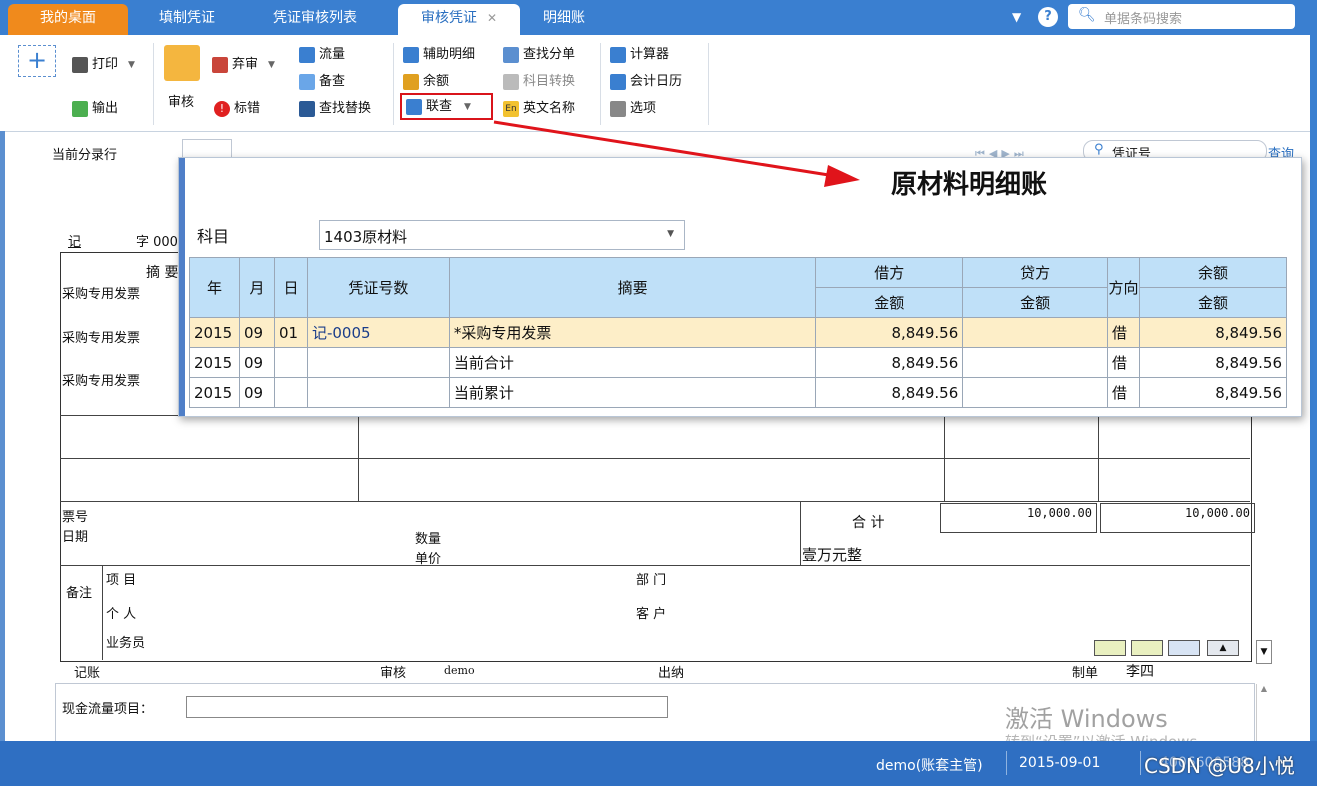 This screenshot has height=786, width=1317. What do you see at coordinates (929, 766) in the screenshot?
I see `status-user: demo(账套主管)` at bounding box center [929, 766].